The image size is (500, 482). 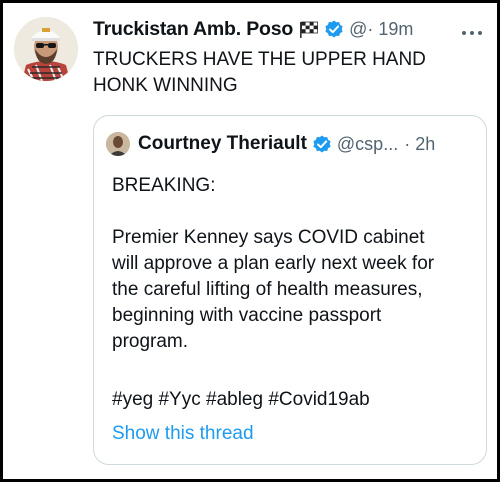 What do you see at coordinates (118, 144) in the screenshot?
I see `quoted-author-avatar` at bounding box center [118, 144].